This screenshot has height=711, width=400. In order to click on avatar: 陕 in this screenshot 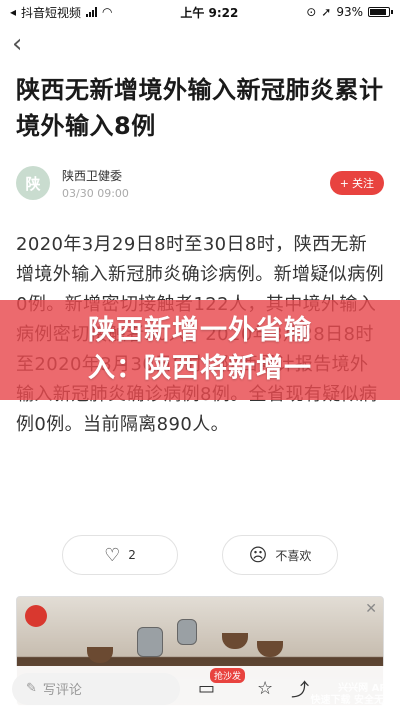, I will do `click(33, 183)`.